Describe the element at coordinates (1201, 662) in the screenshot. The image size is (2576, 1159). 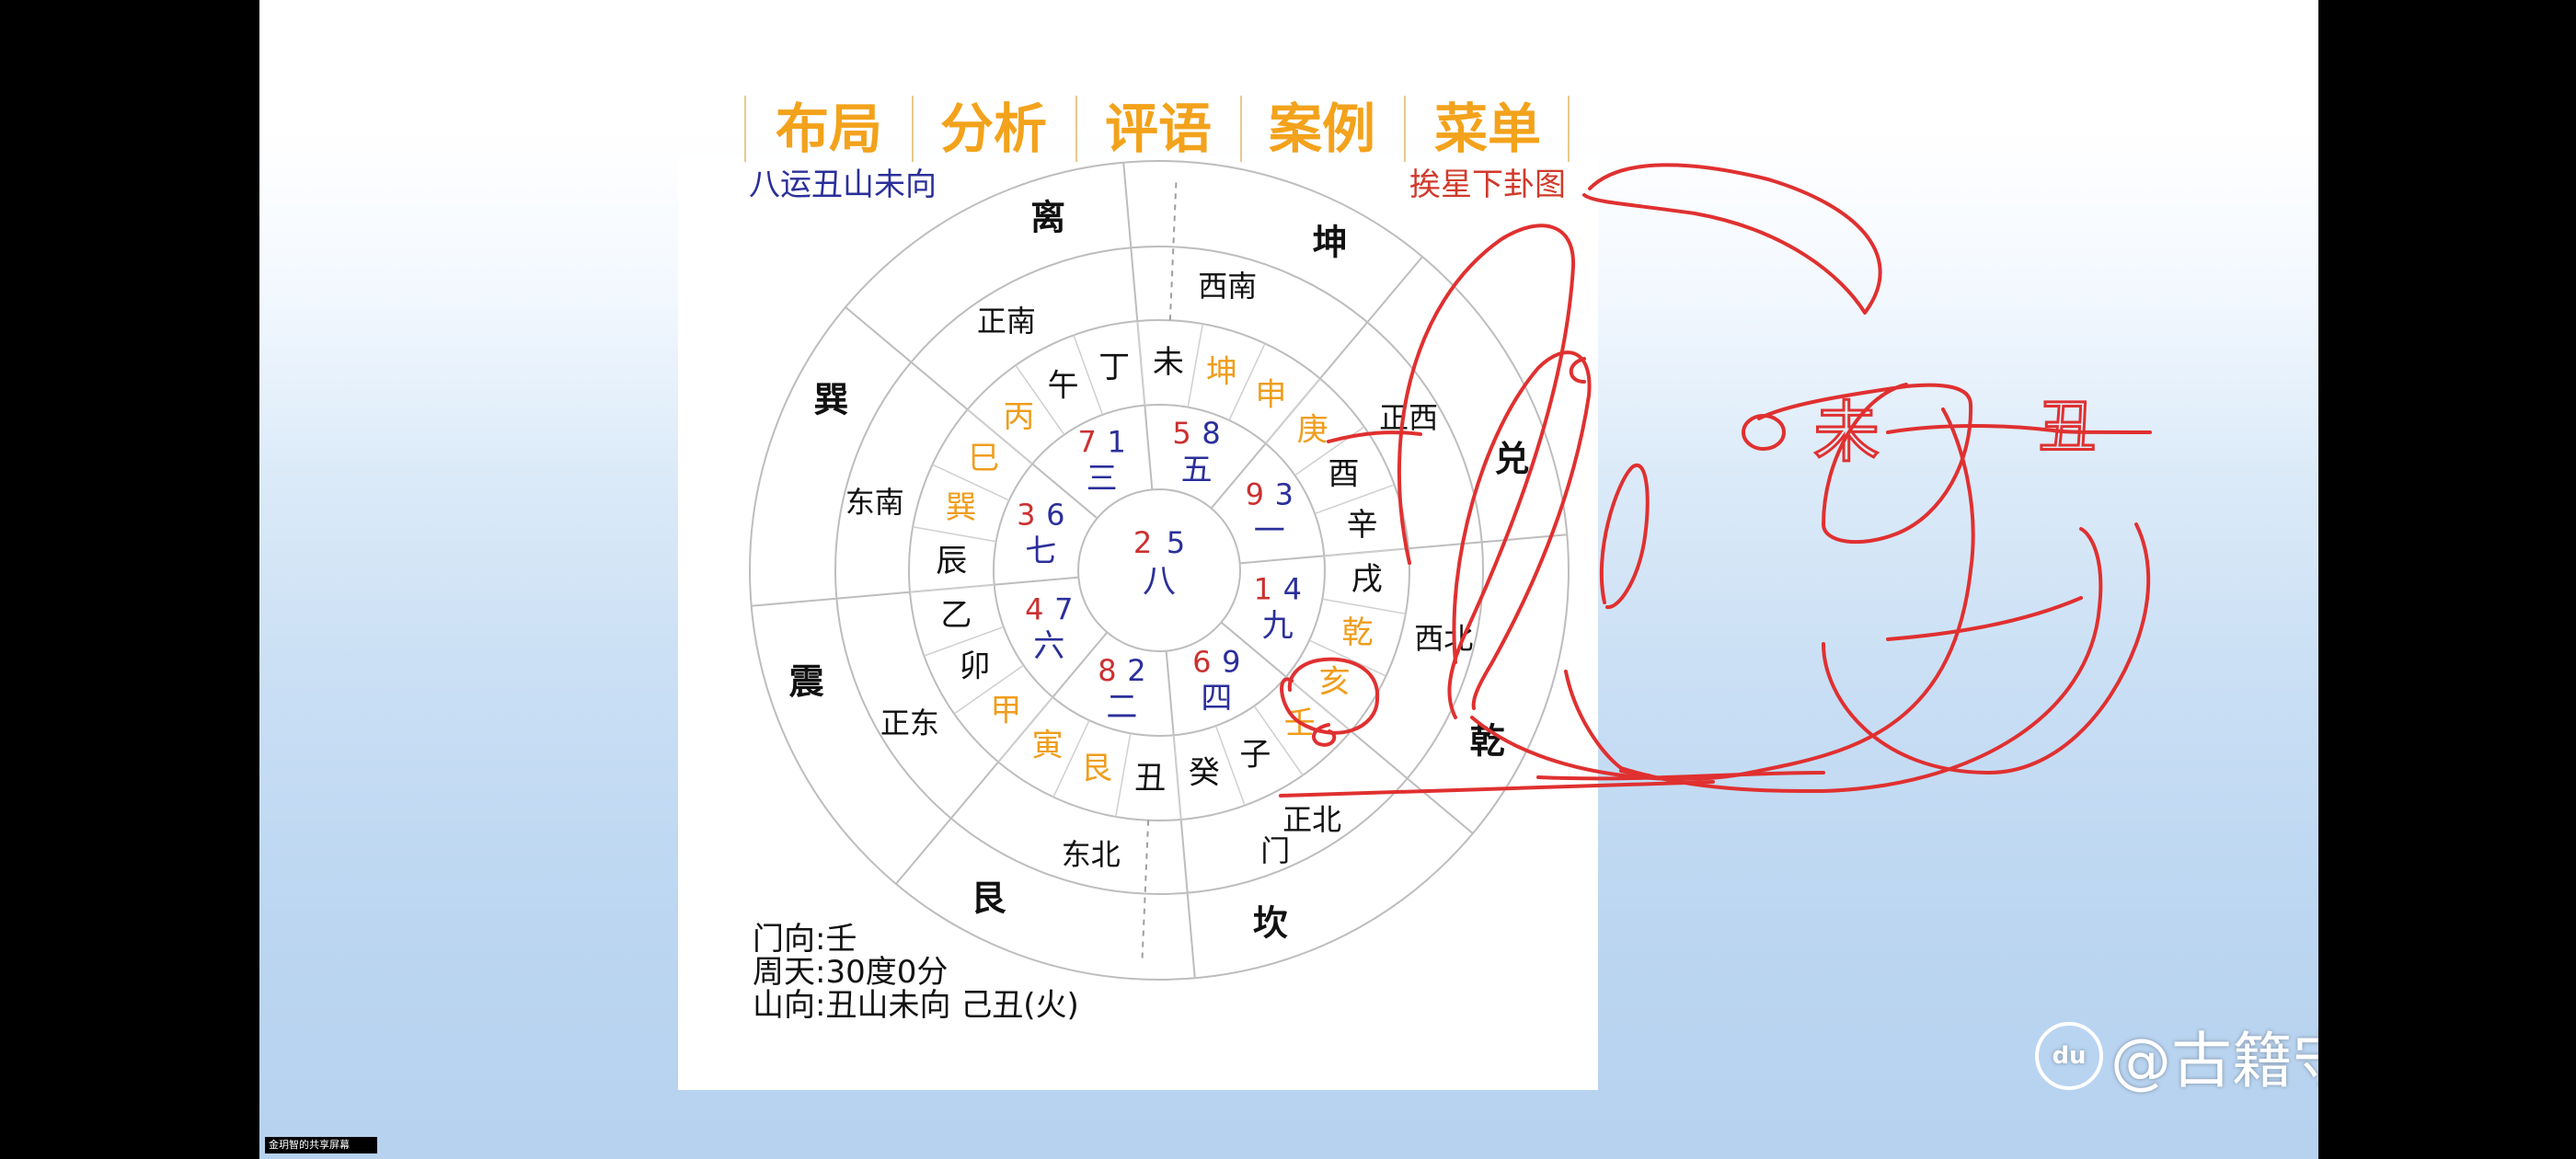
I see `mountain-star: 6` at that location.